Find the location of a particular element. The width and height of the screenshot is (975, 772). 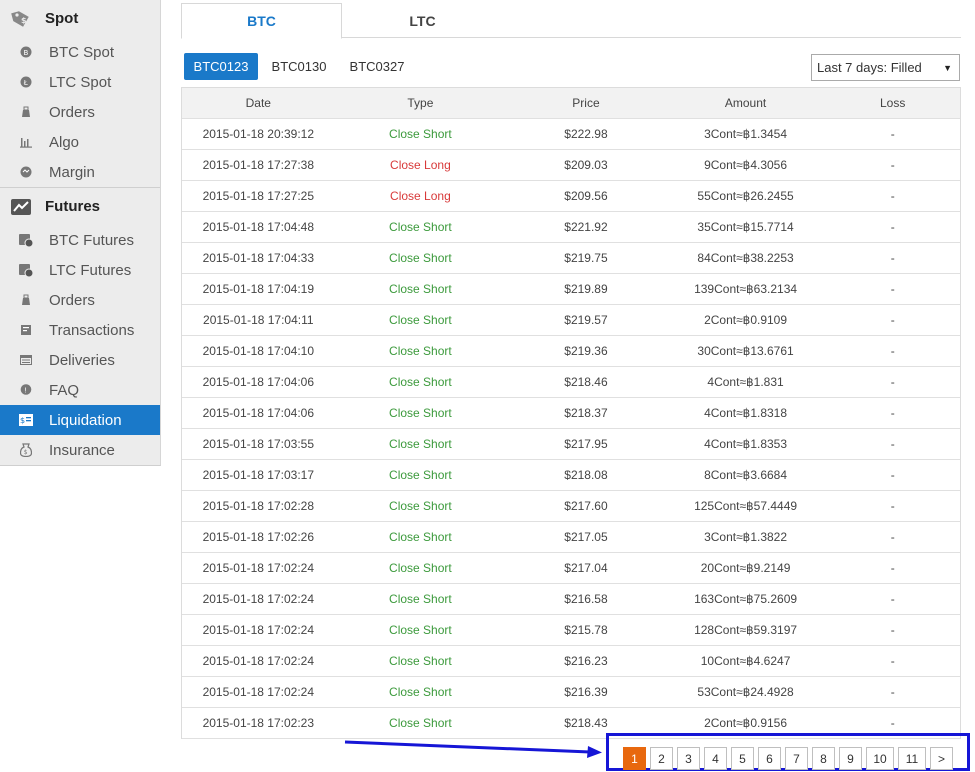

sidebar-item-label: Transactions is located at coordinates (92, 330).